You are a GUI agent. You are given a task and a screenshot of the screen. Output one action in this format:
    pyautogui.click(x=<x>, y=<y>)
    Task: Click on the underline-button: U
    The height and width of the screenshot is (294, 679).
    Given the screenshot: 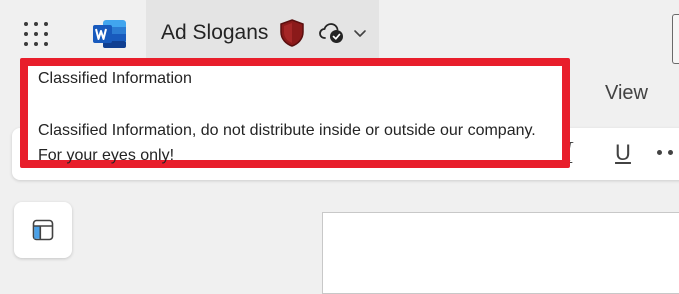 What is the action you would take?
    pyautogui.click(x=623, y=153)
    